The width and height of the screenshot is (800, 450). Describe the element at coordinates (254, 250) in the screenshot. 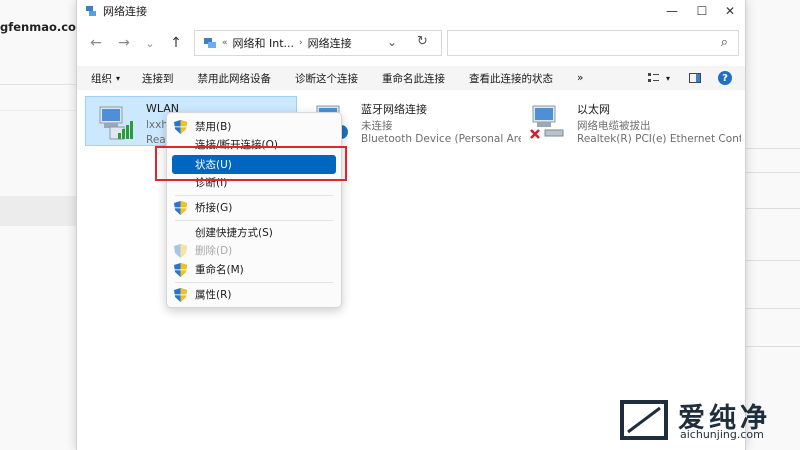

I see `menu-item-delete: 删除(D)` at that location.